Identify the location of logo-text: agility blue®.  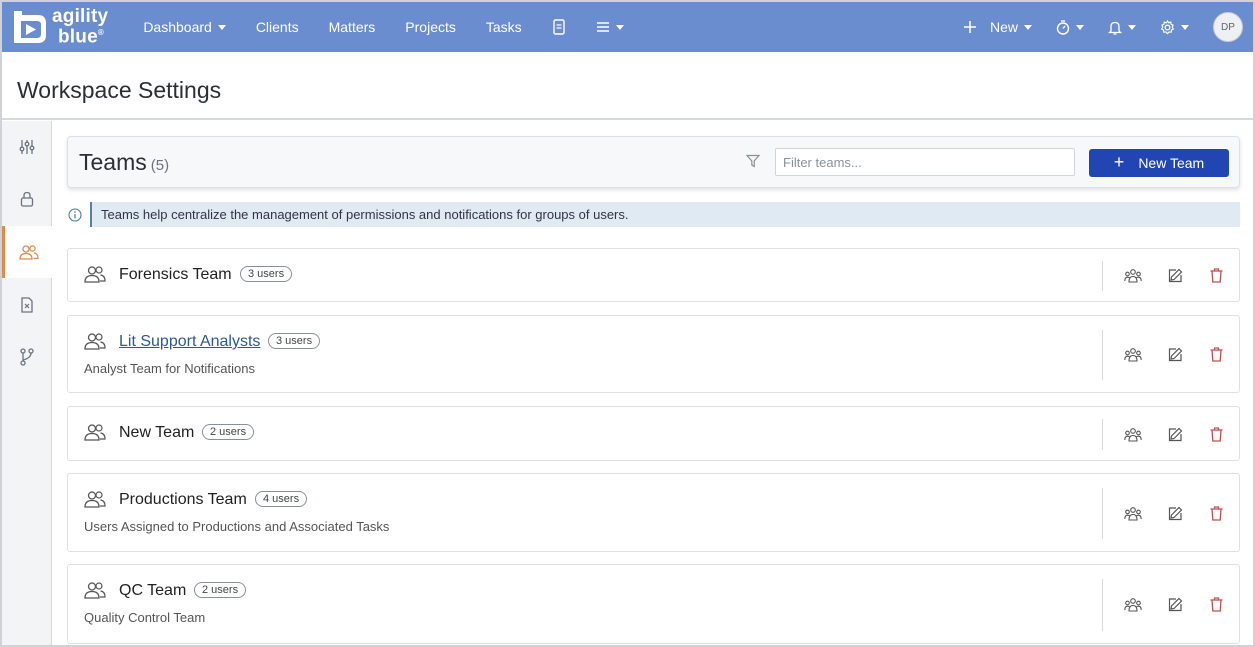
(80, 26).